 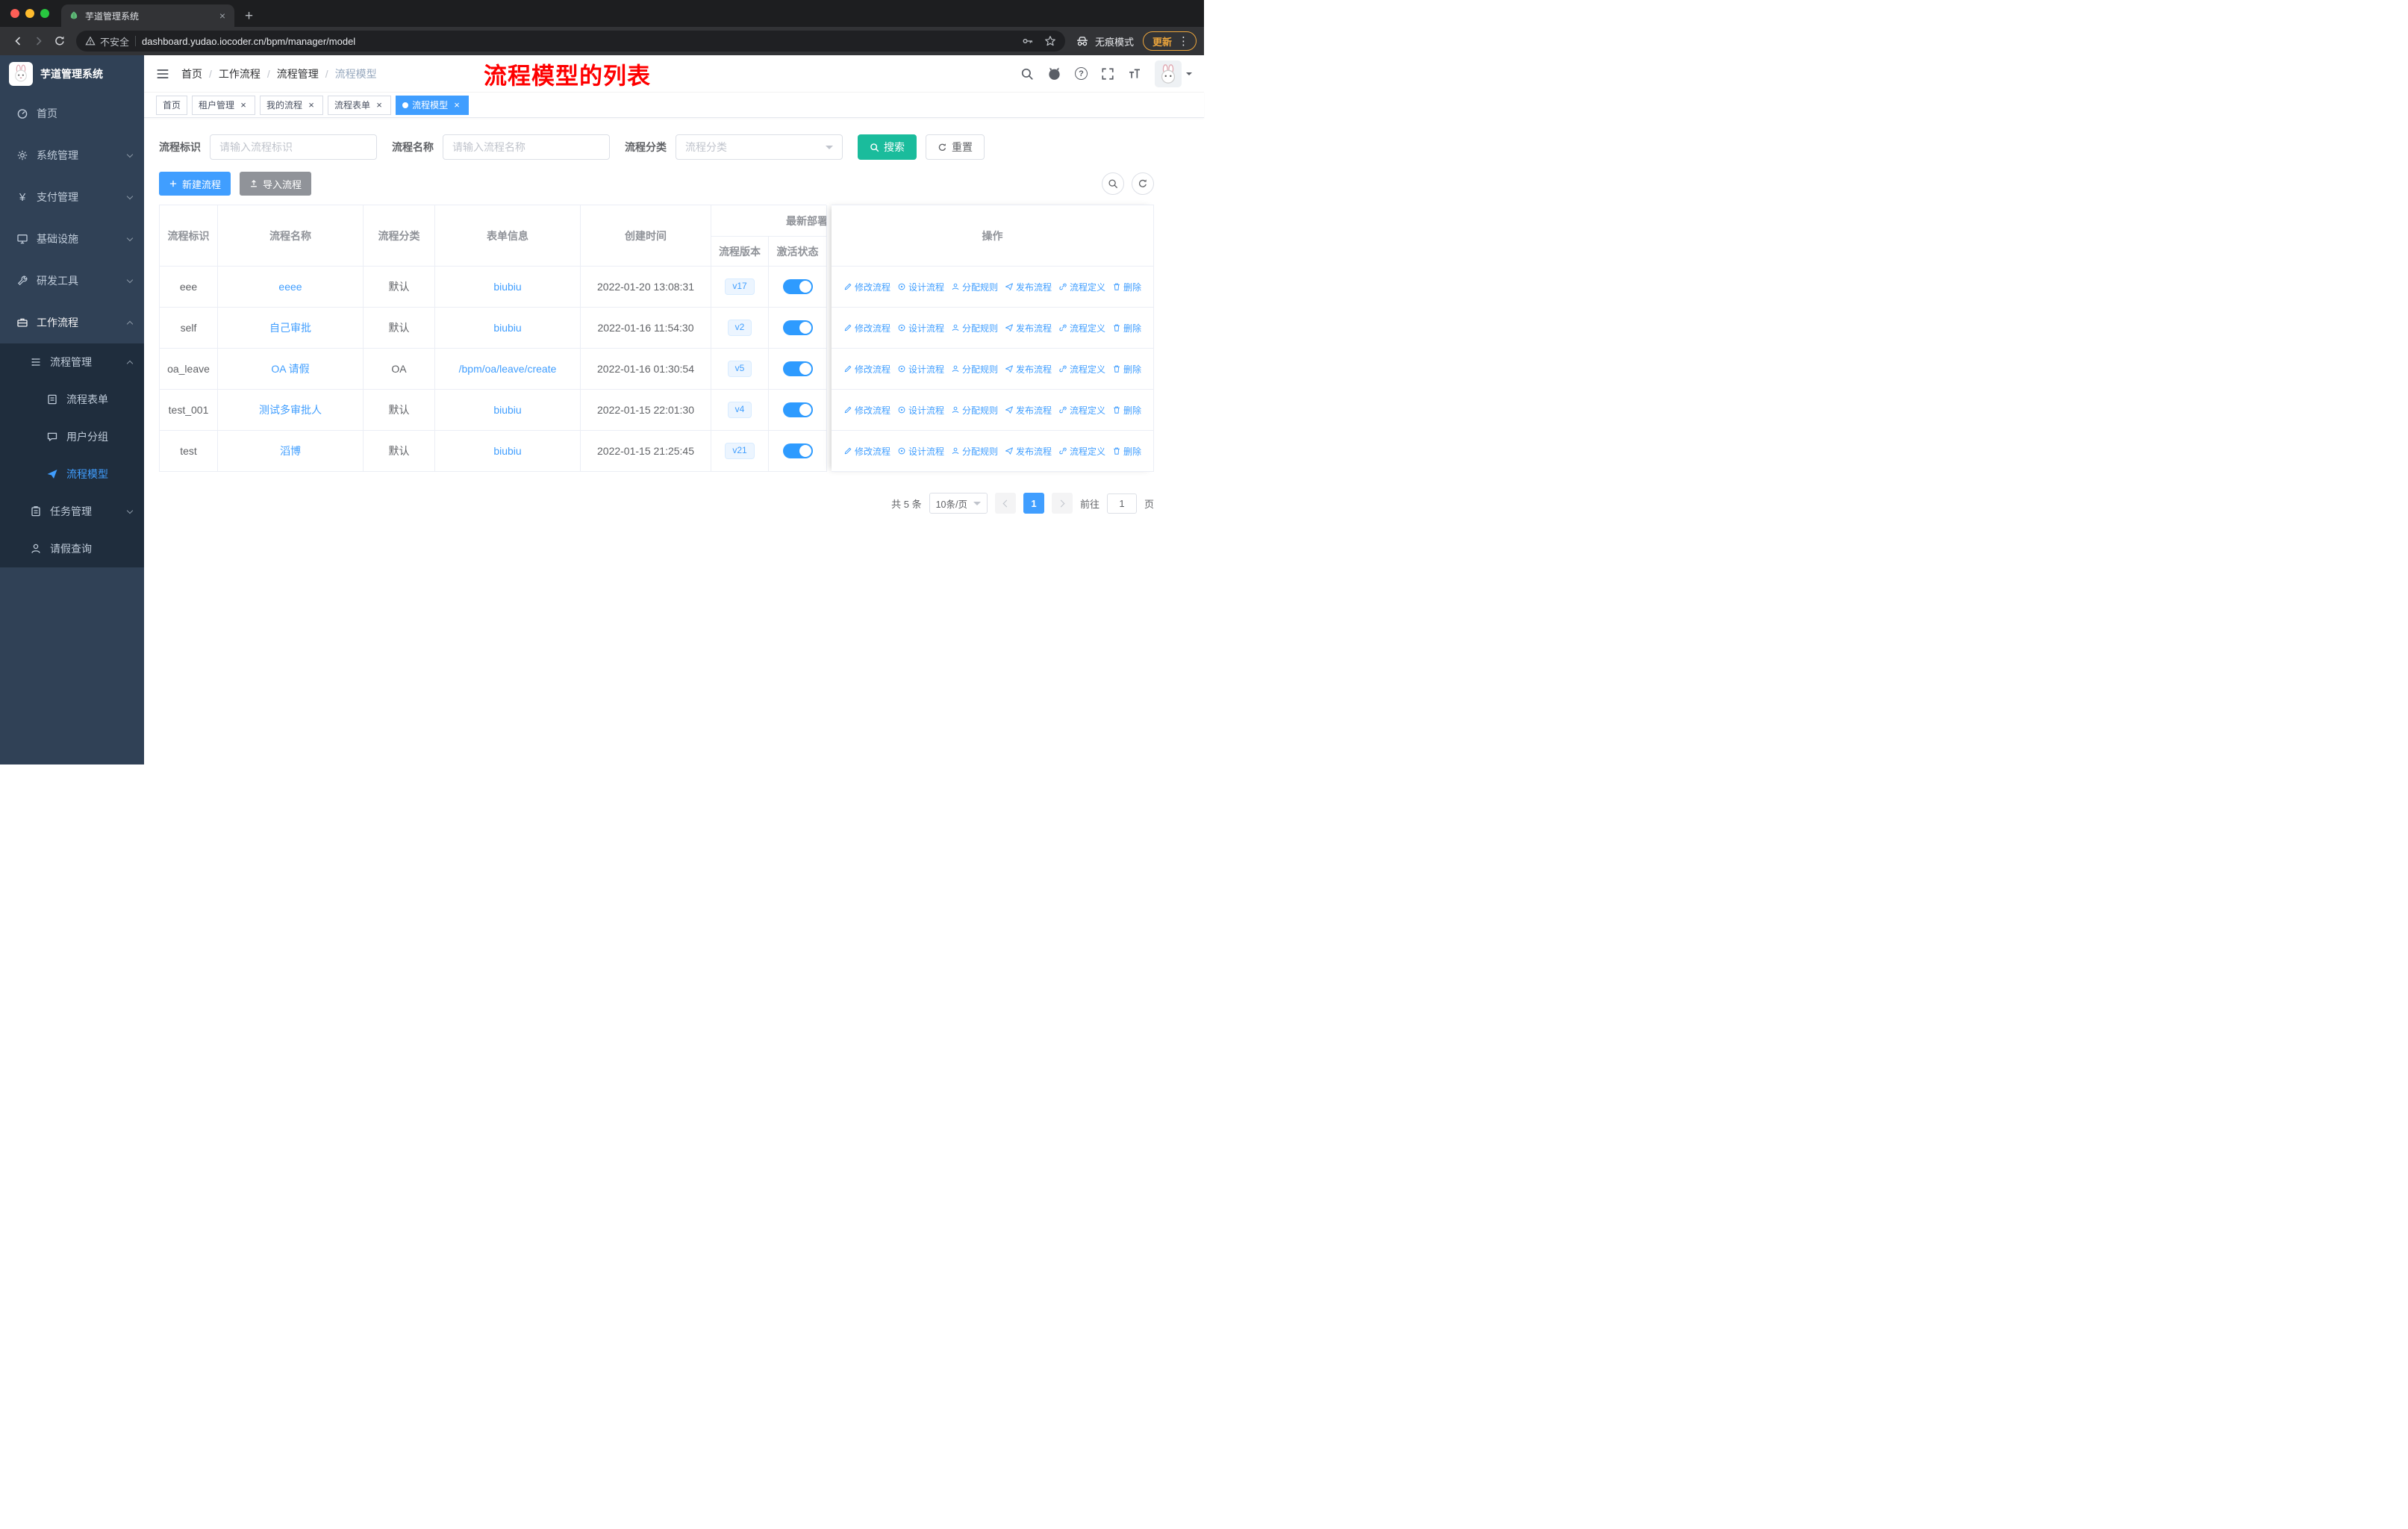 What do you see at coordinates (291, 328) in the screenshot?
I see `cell-process-name-link: 自己审批` at bounding box center [291, 328].